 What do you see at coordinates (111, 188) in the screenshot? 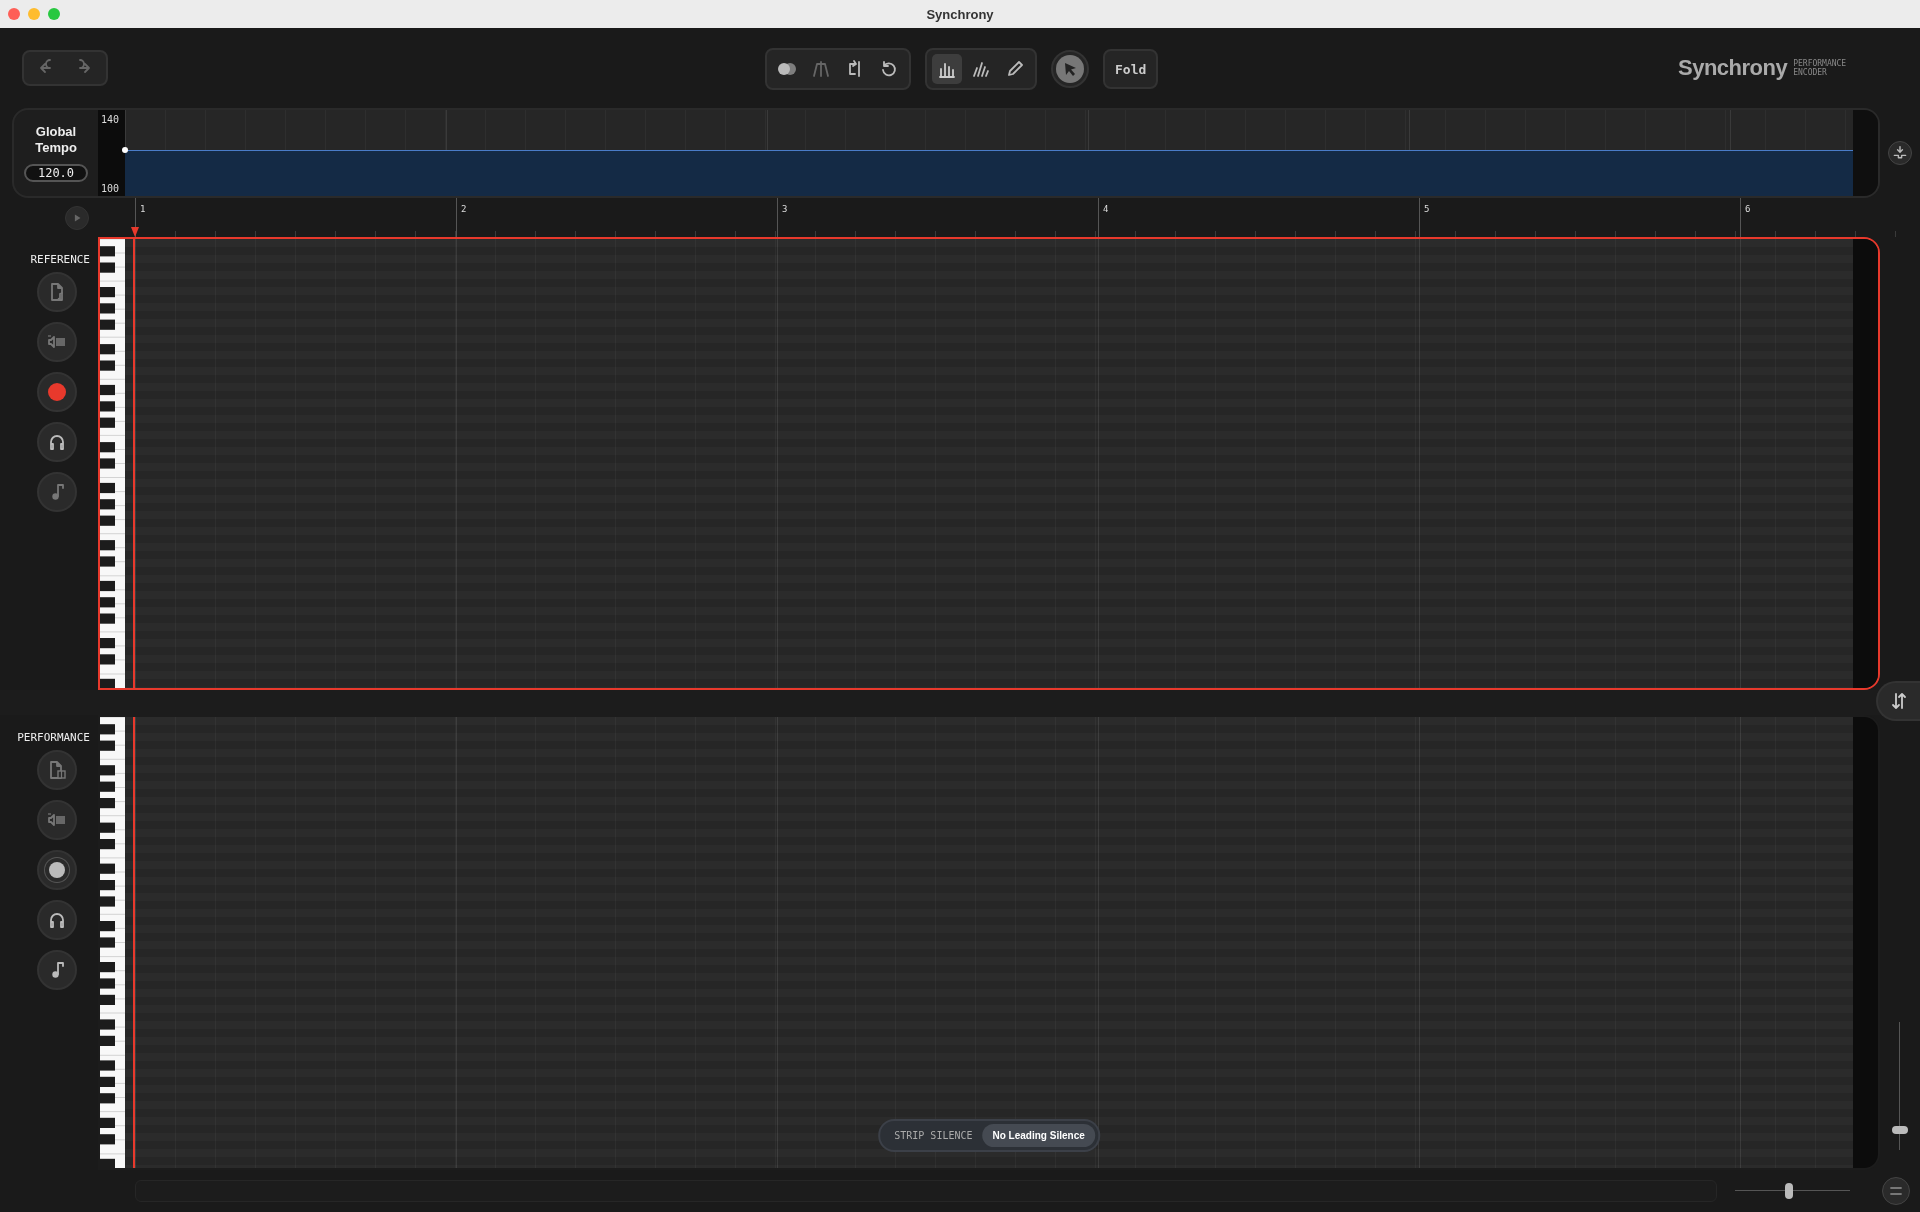
I see `axis-label: 100` at bounding box center [111, 188].